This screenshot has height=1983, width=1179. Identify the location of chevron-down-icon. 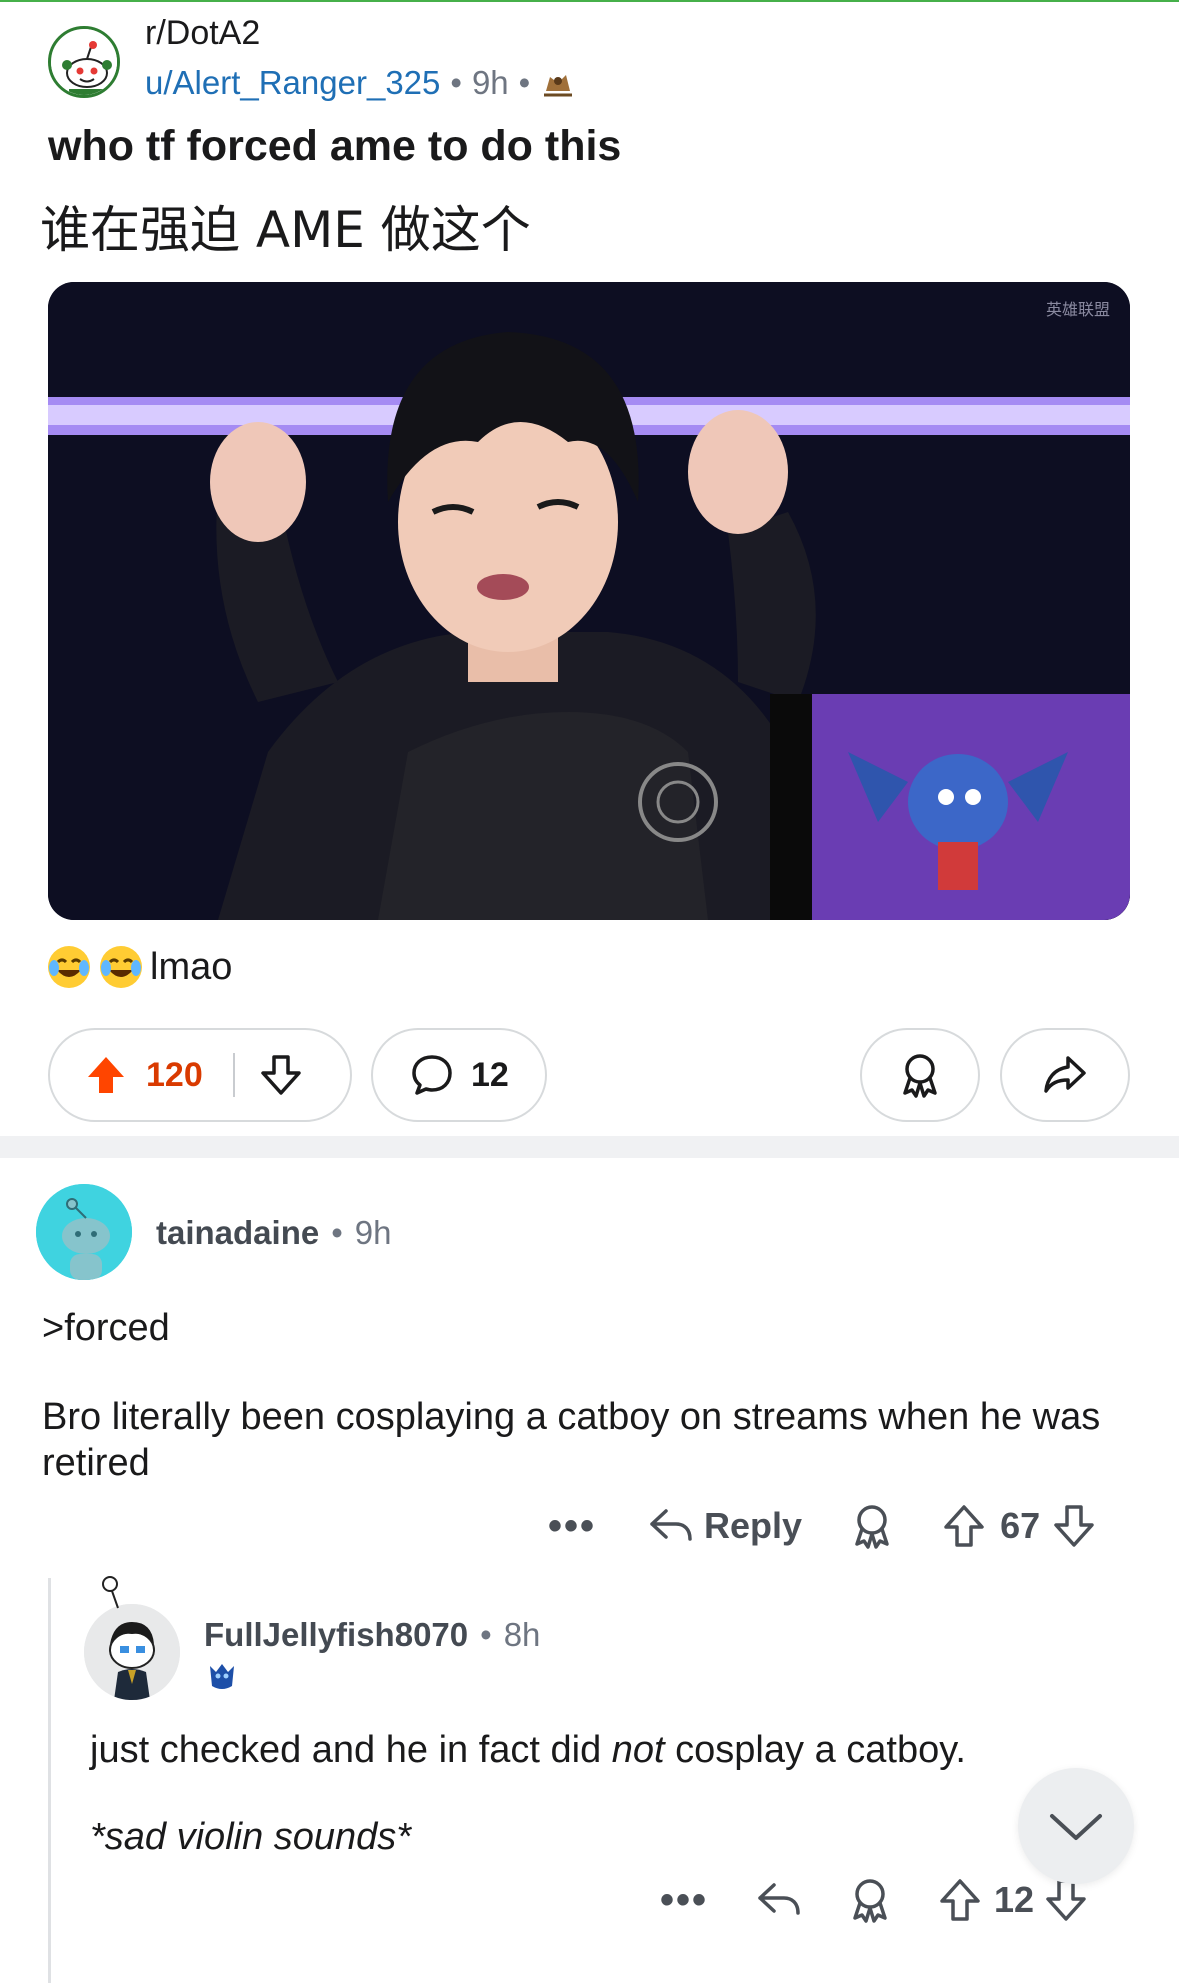
(1076, 1827).